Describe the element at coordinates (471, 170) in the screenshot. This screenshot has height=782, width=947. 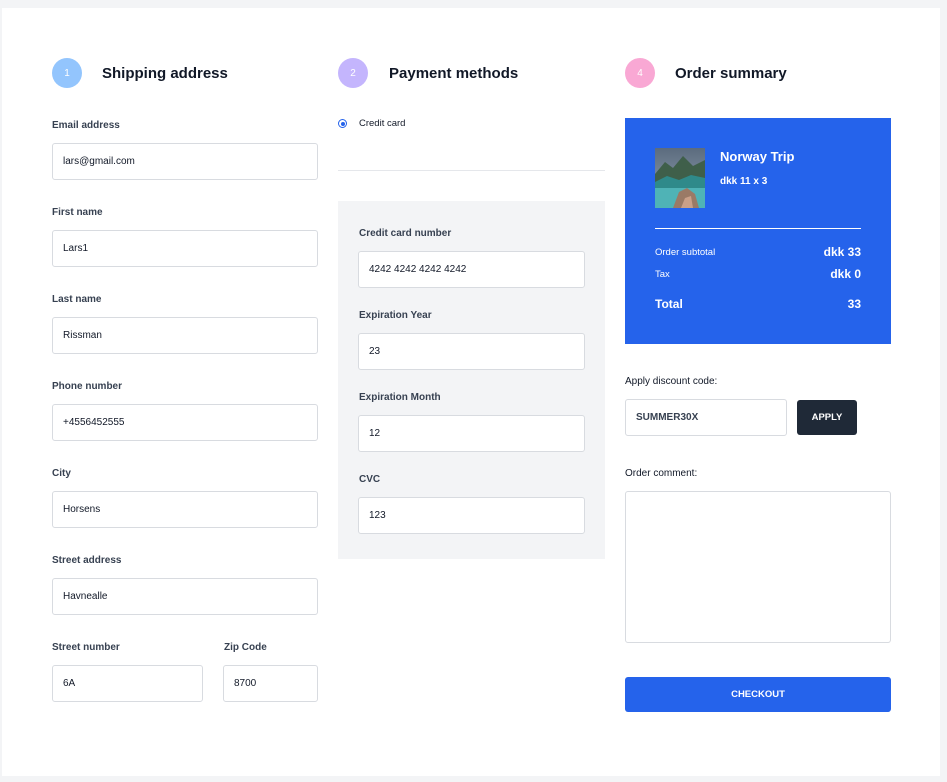
I see `payment-divider` at that location.